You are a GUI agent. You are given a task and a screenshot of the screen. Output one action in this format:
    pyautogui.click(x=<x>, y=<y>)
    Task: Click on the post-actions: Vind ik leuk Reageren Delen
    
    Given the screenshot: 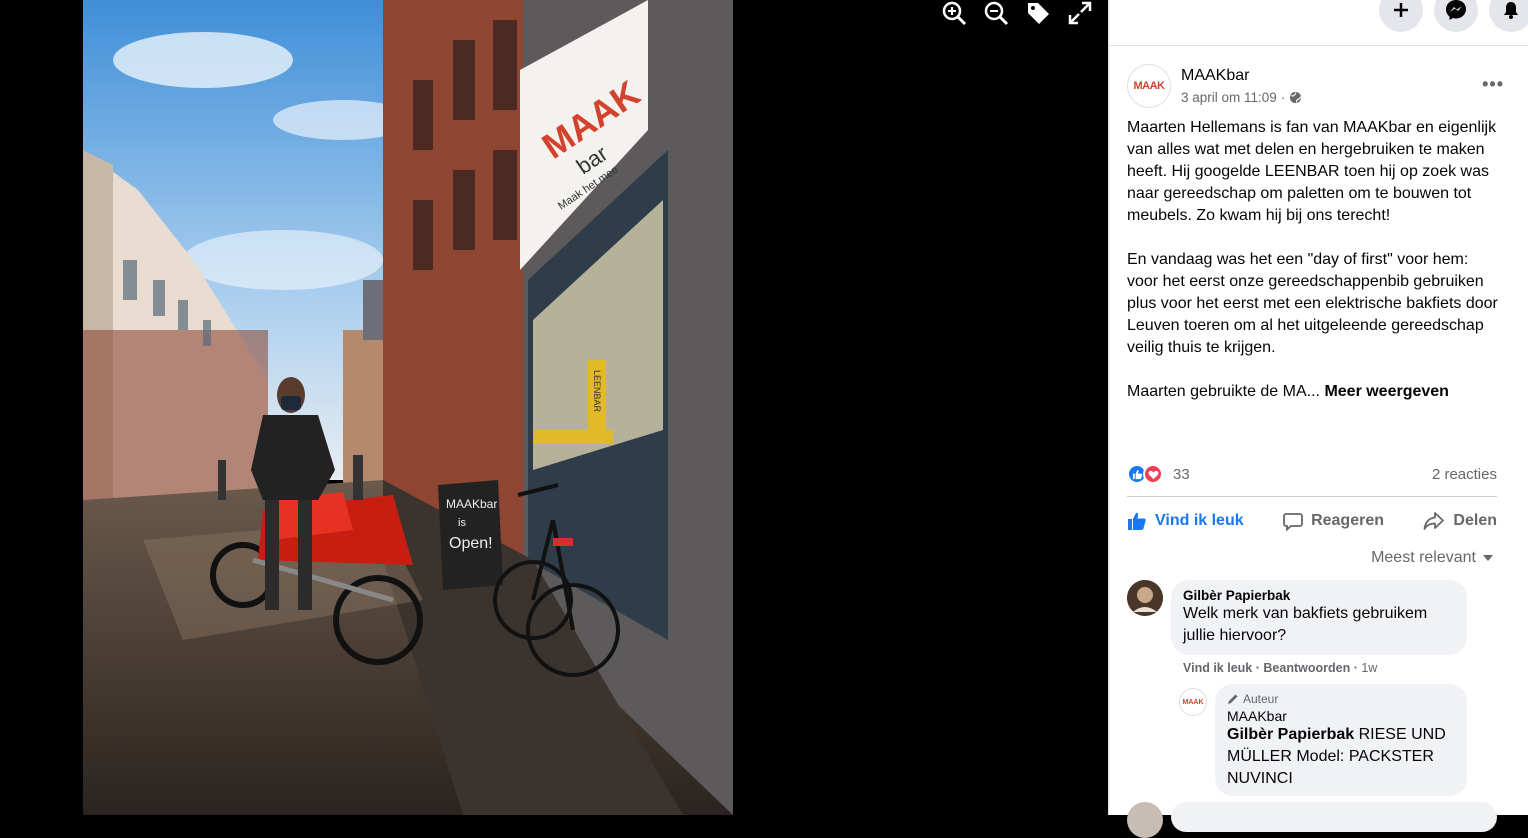 What is the action you would take?
    pyautogui.click(x=1312, y=520)
    